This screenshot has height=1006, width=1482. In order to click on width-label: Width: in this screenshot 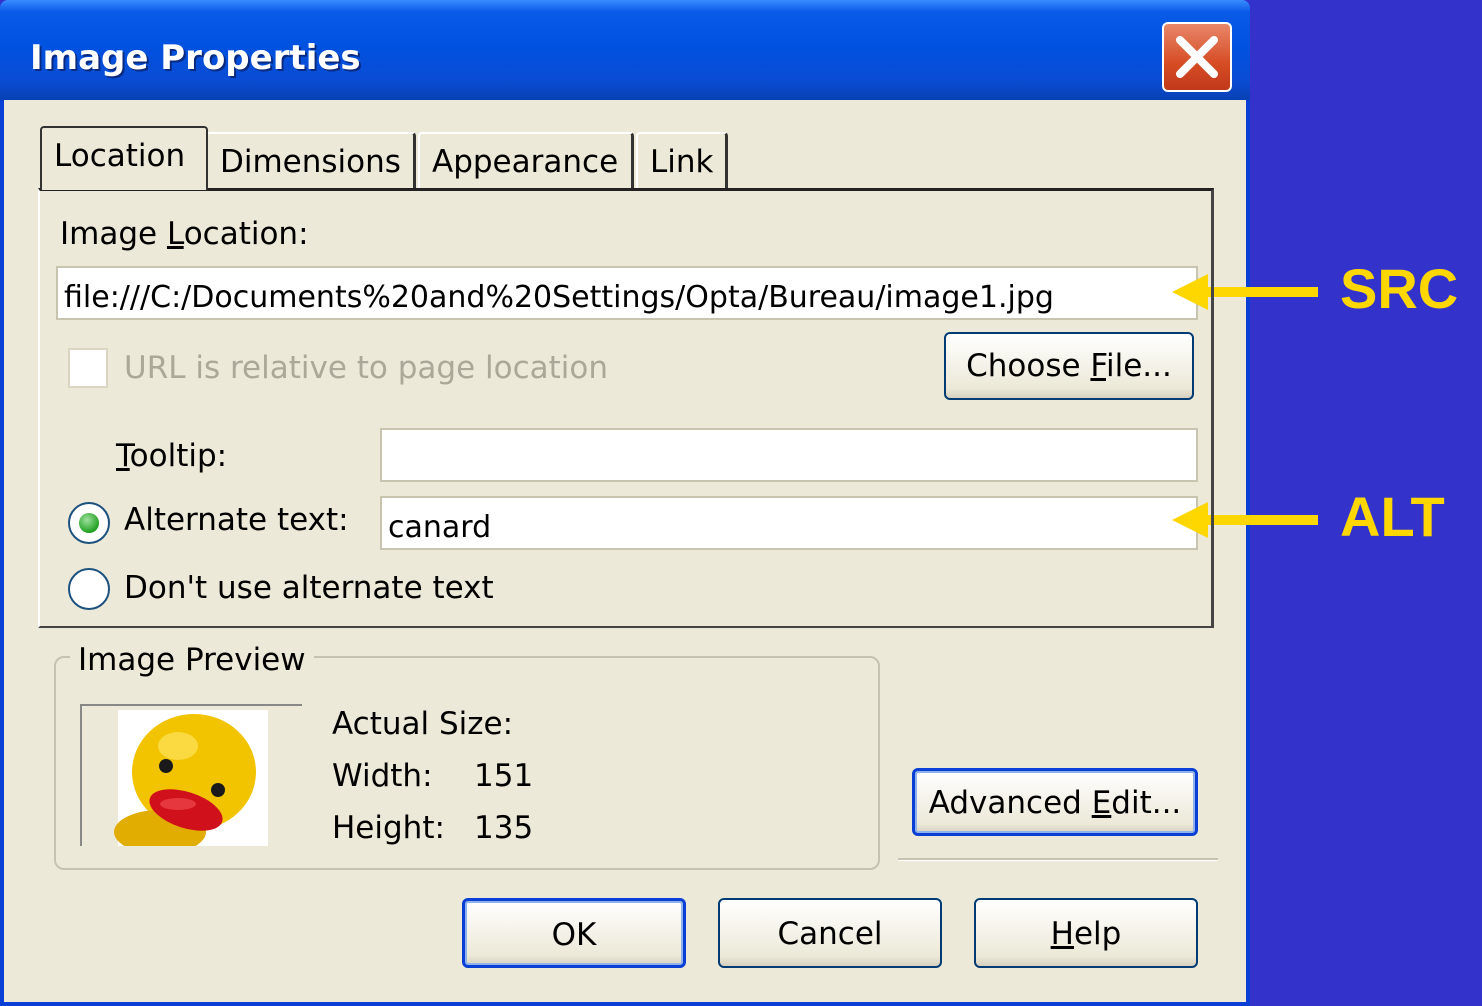, I will do `click(382, 776)`.